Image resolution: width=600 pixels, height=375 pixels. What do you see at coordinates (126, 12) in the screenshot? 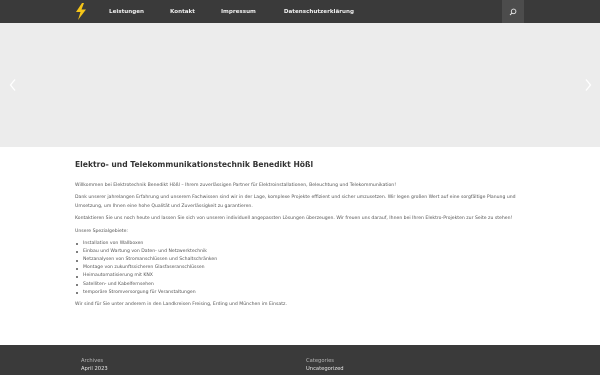
I see `nav-item-leistungen: Leistungen` at bounding box center [126, 12].